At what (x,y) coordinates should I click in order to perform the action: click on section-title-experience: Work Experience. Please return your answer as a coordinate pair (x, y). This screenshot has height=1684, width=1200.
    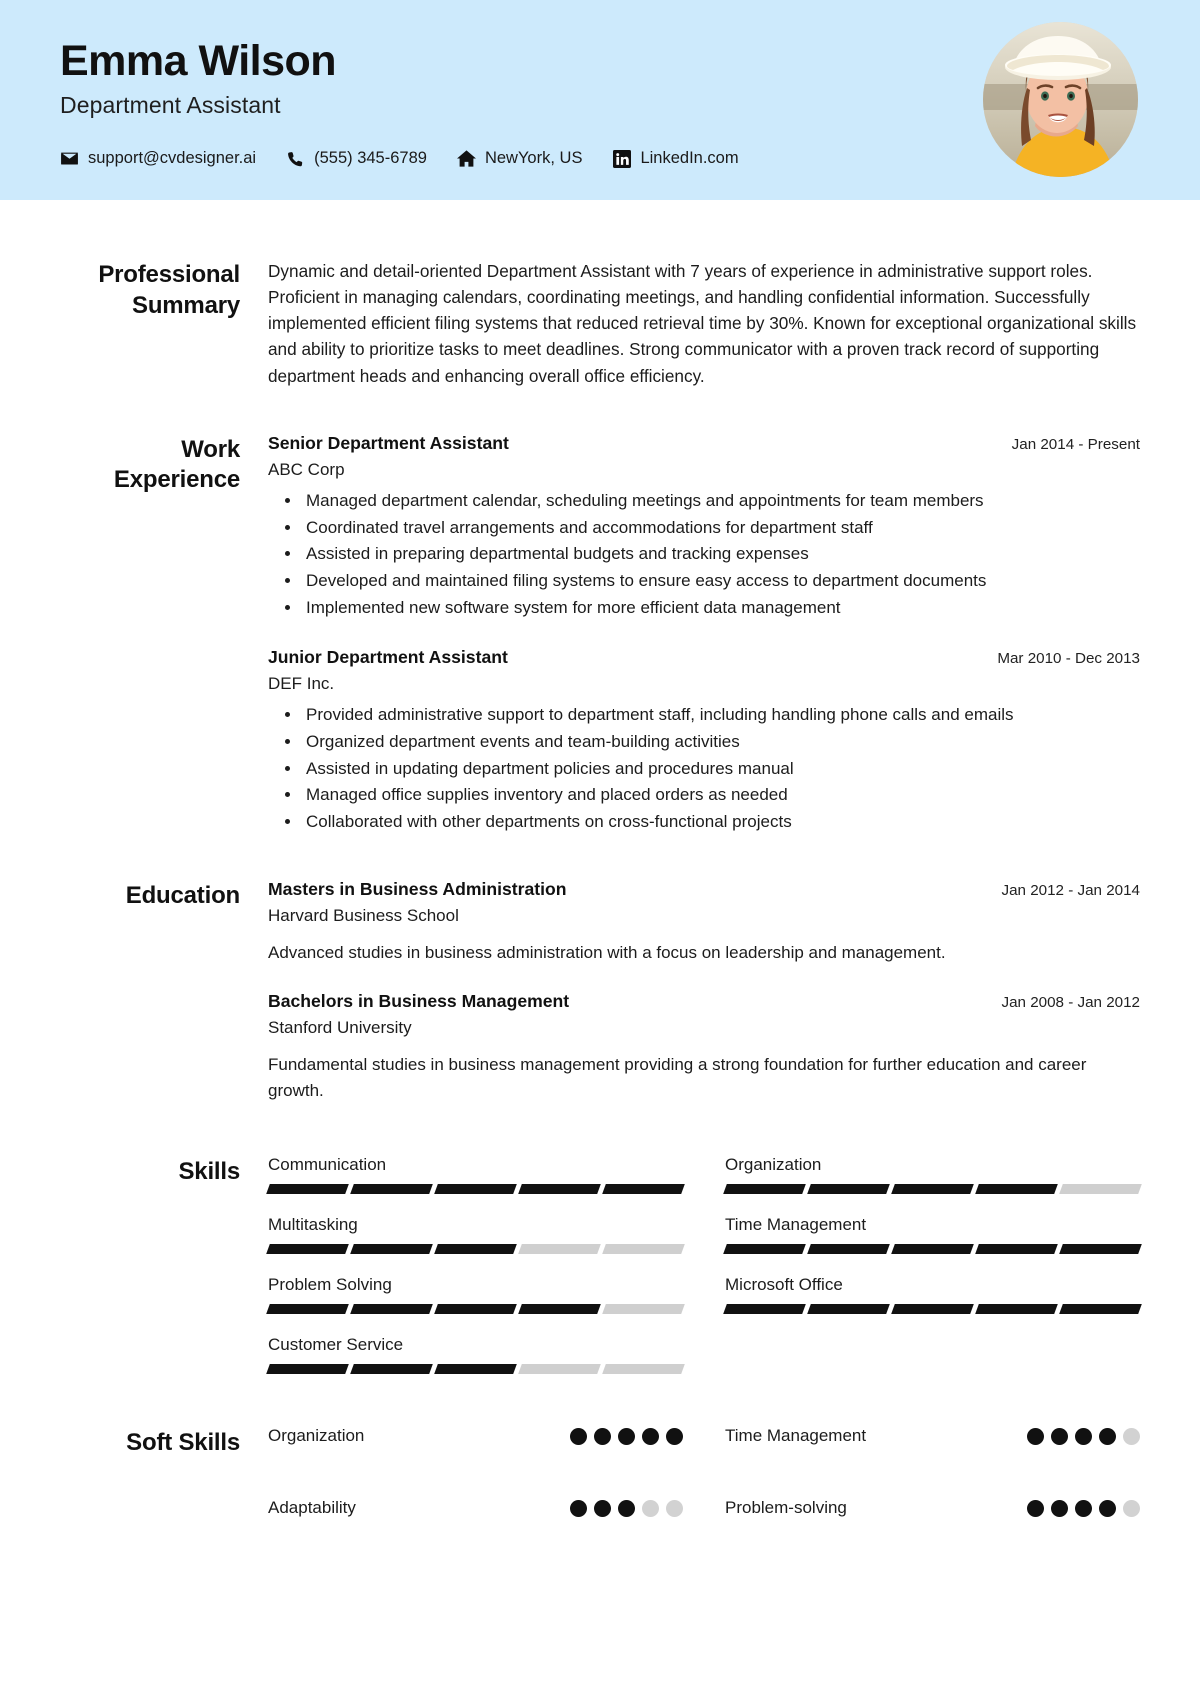
    Looking at the image, I should click on (176, 464).